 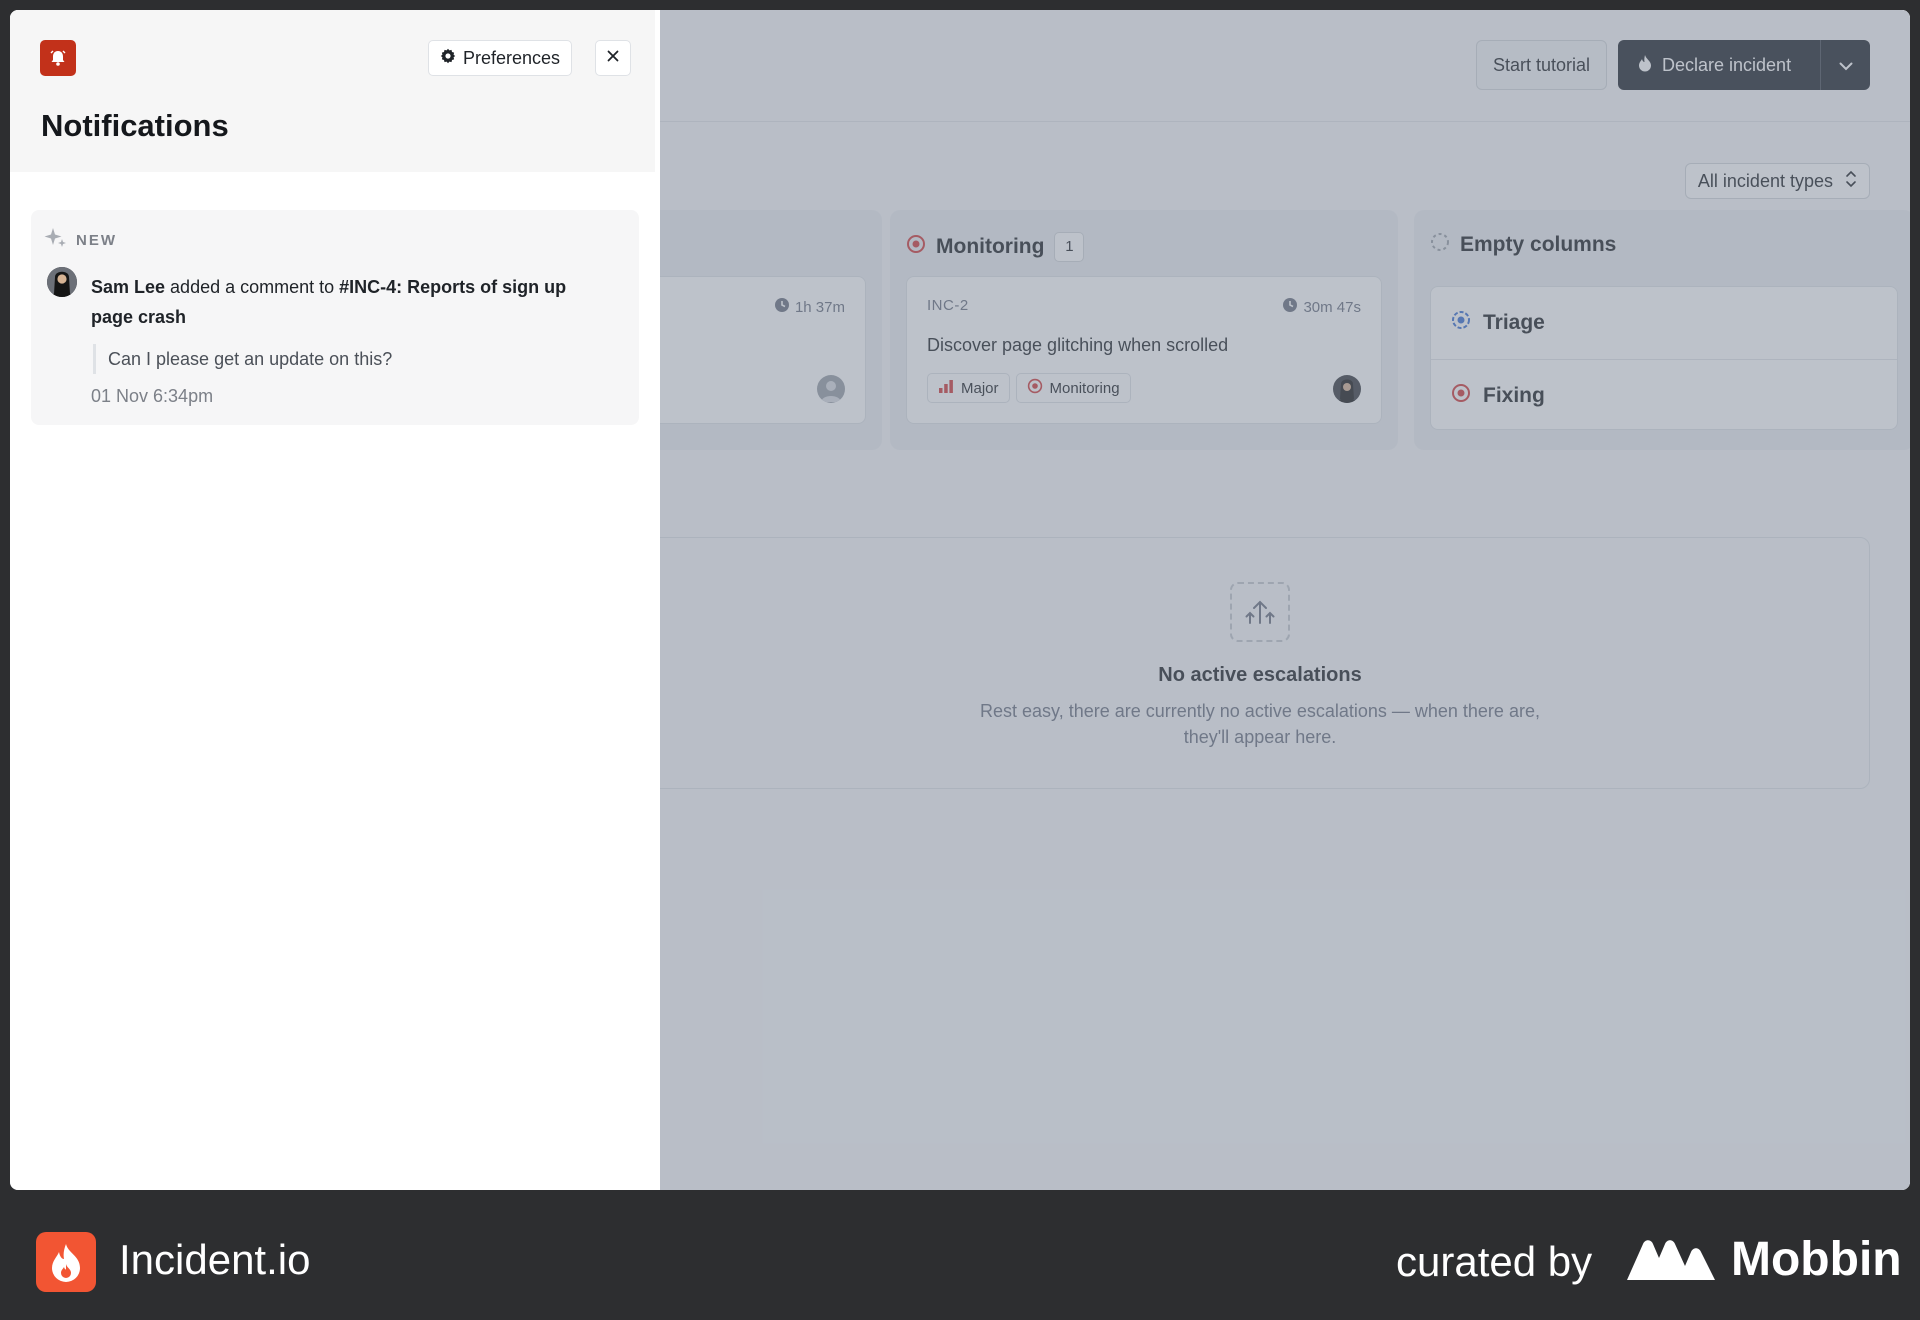 I want to click on mobbin-logo-icon, so click(x=1671, y=1261).